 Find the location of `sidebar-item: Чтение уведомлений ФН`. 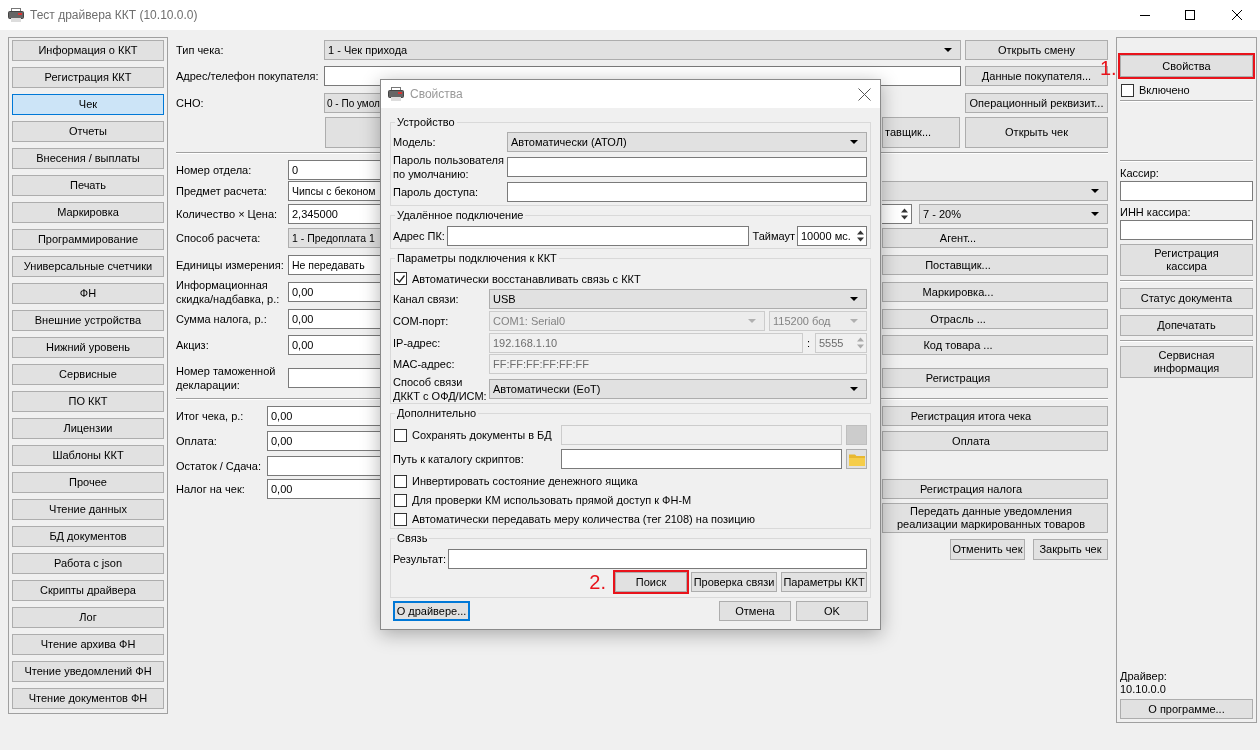

sidebar-item: Чтение уведомлений ФН is located at coordinates (88, 671).